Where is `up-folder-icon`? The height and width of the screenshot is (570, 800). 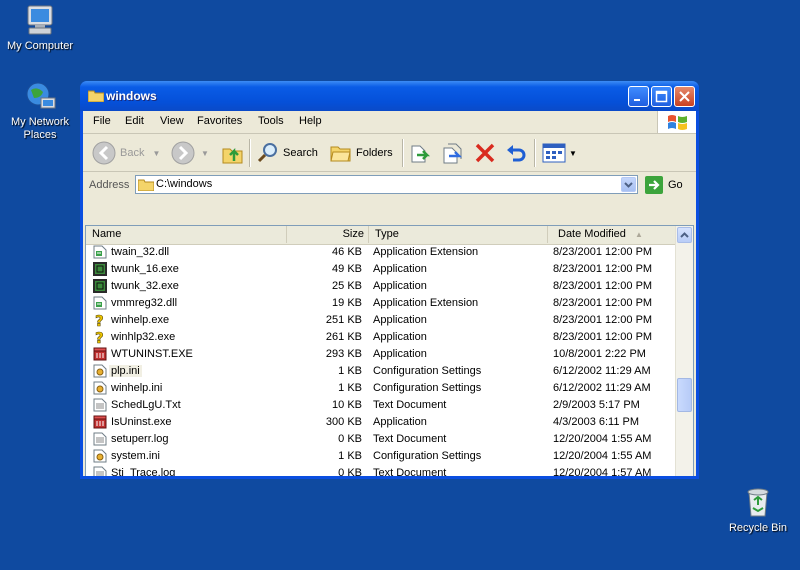
up-folder-icon is located at coordinates (232, 155).